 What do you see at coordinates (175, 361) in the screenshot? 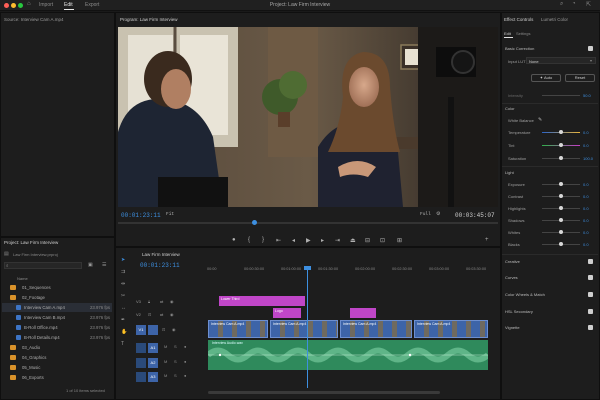
I see `solo-button: S` at bounding box center [175, 361].